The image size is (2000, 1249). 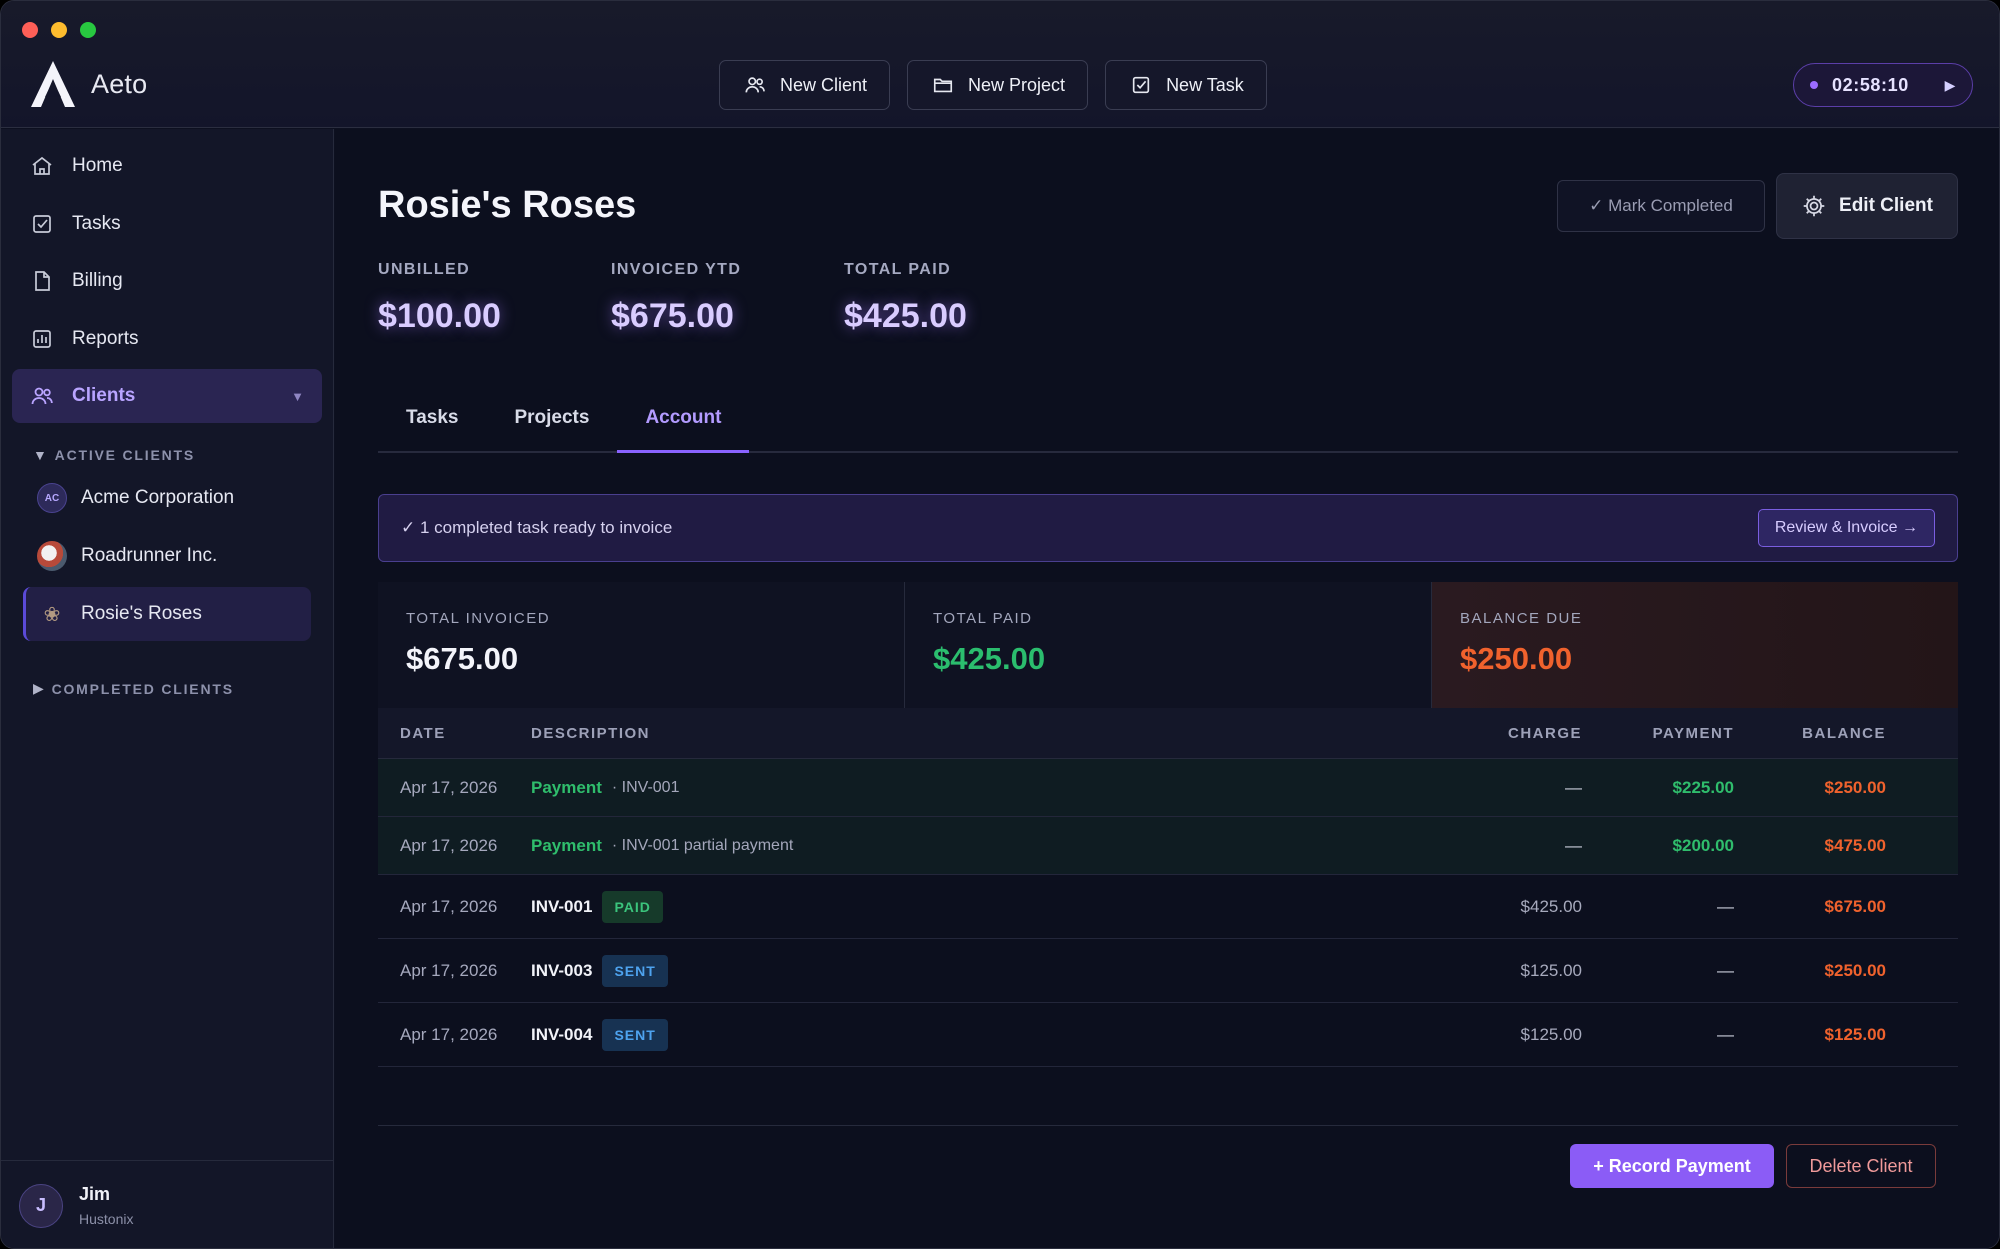 I want to click on new-client-button: New Client, so click(x=805, y=85).